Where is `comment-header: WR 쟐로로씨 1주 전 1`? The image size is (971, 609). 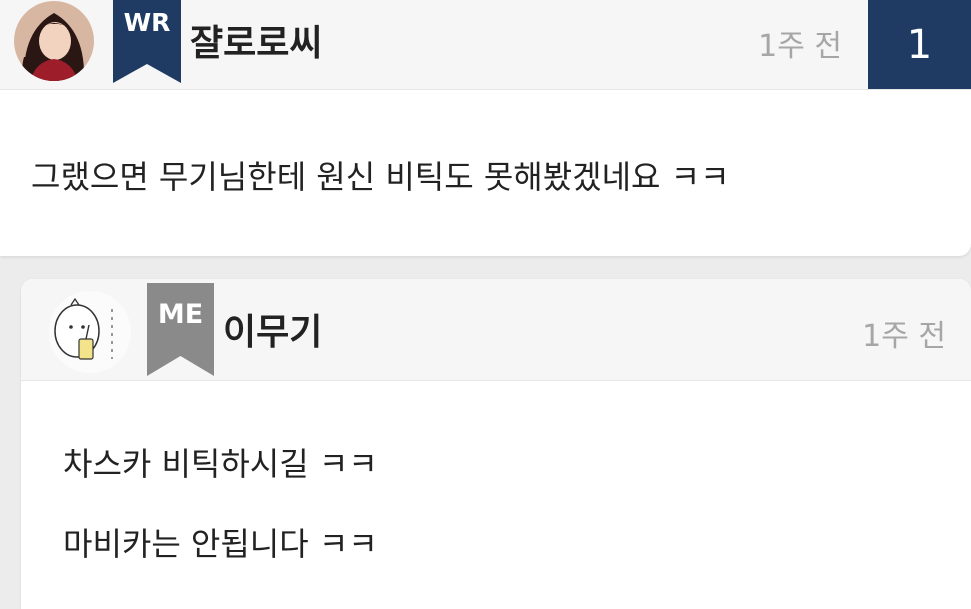
comment-header: WR 쟐로로씨 1주 전 1 is located at coordinates (485, 45).